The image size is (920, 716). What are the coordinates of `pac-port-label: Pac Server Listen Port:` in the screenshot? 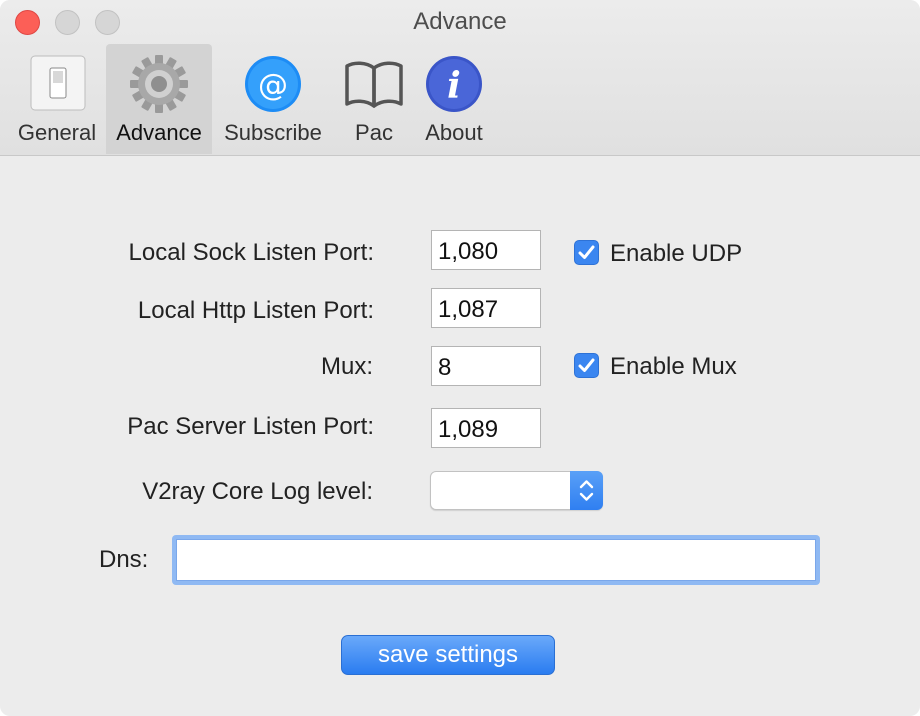 It's located at (250, 426).